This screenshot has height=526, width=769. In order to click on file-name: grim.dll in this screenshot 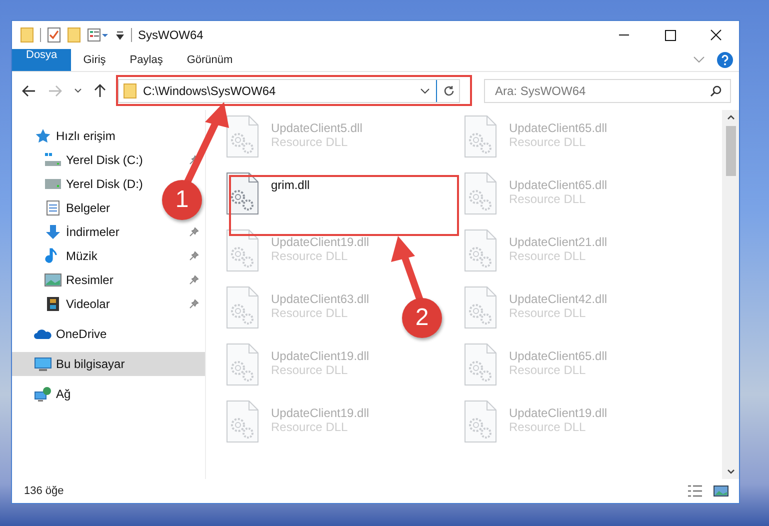, I will do `click(290, 185)`.